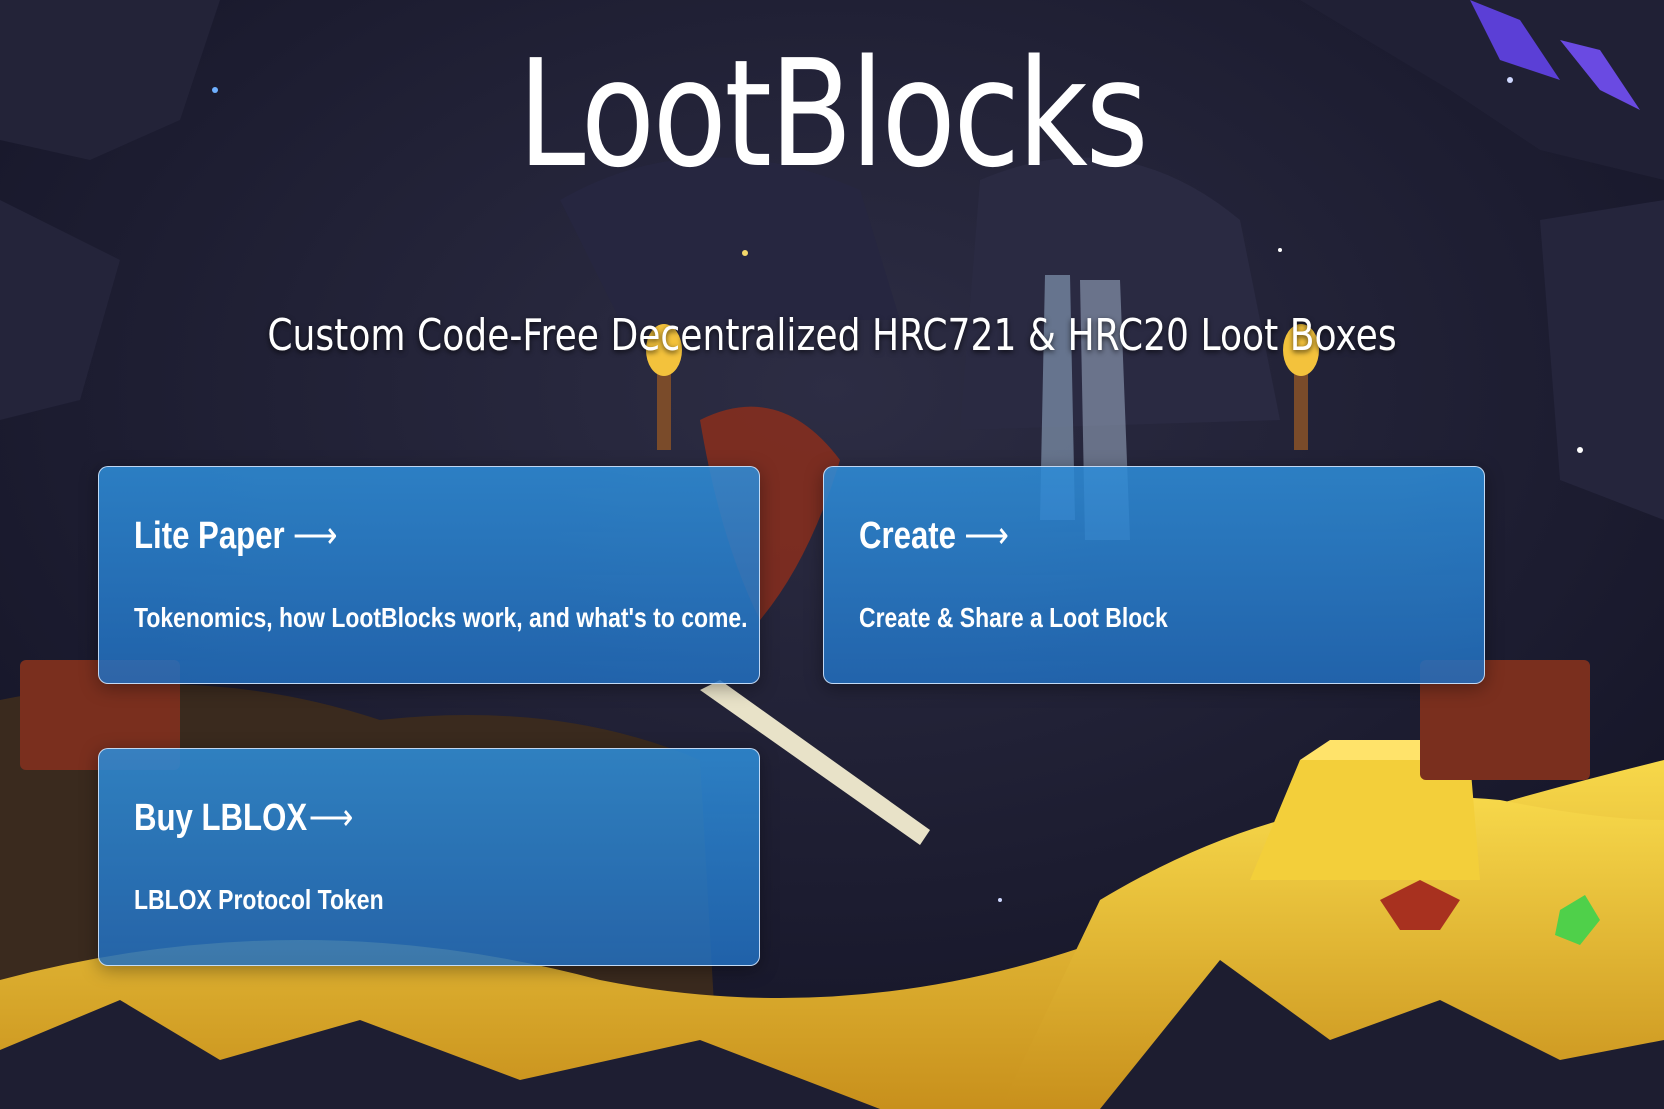  I want to click on buy-lblox-label: Buy LBLOX, so click(221, 818).